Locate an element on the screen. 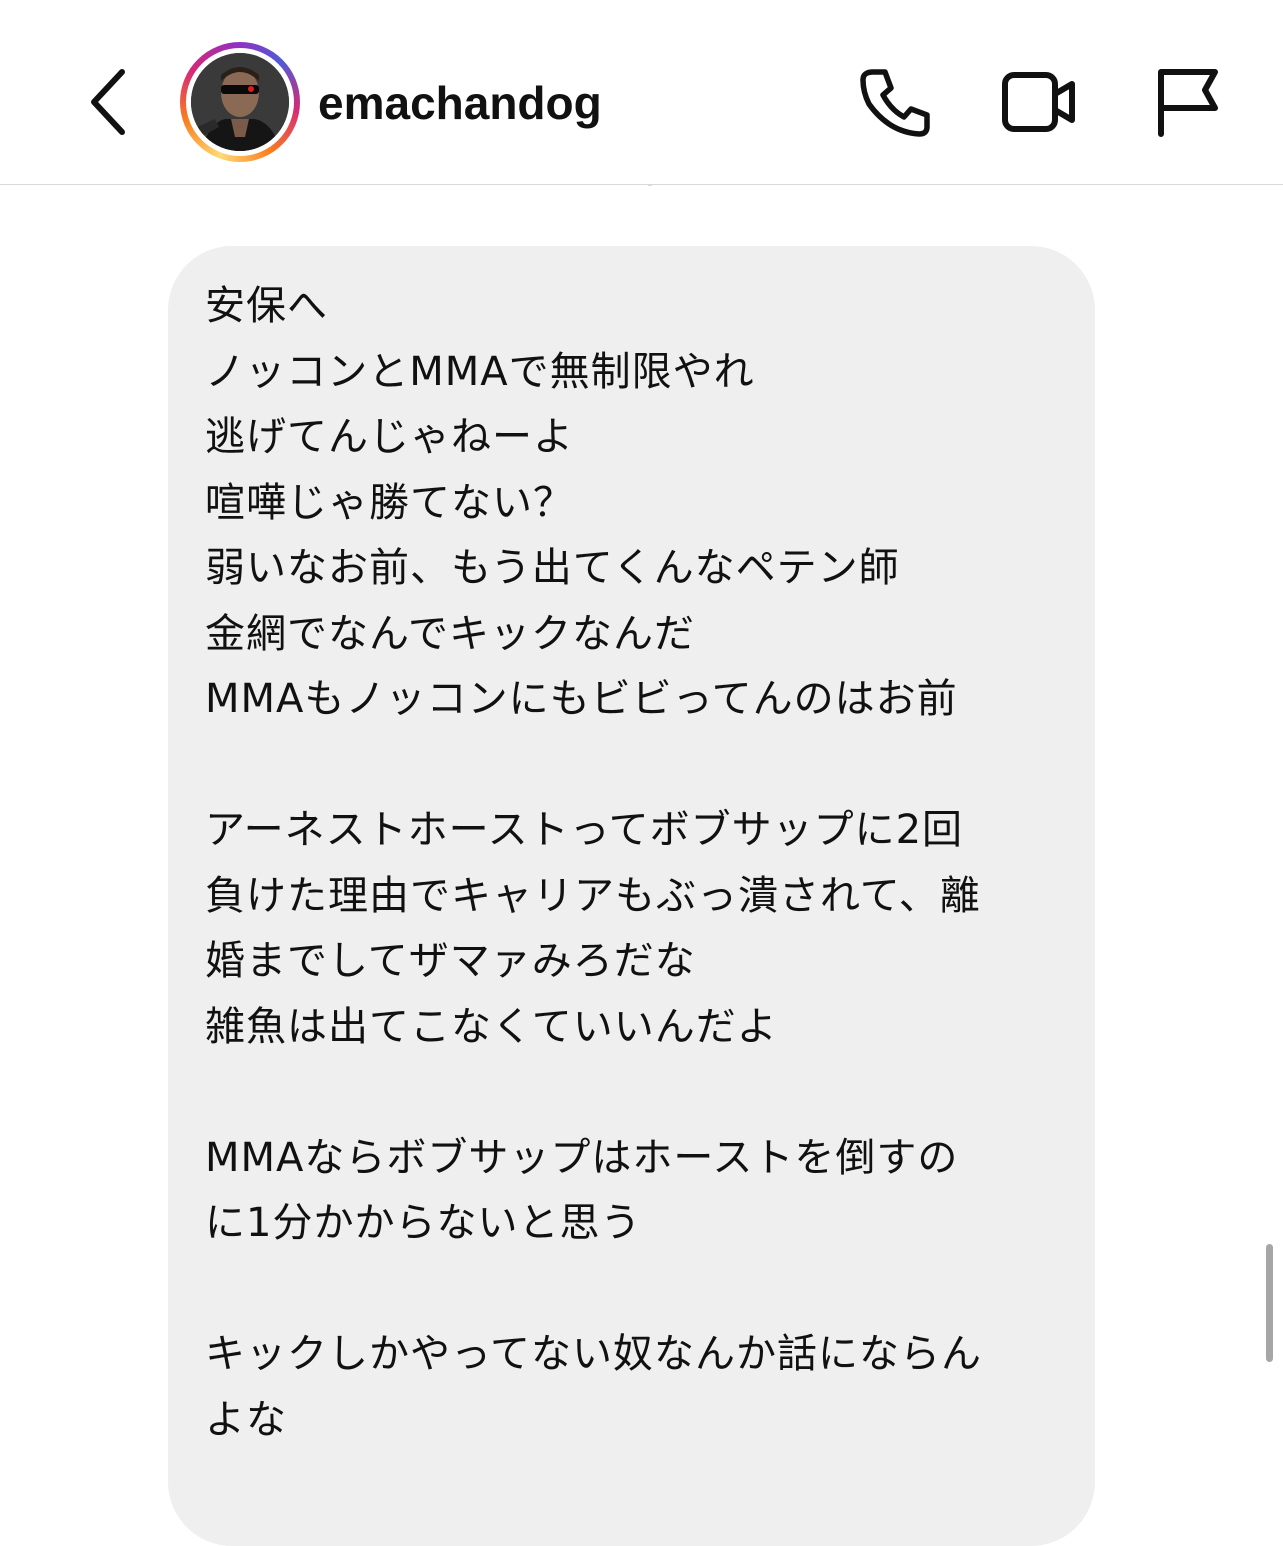 The height and width of the screenshot is (1546, 1283). call-button is located at coordinates (895, 102).